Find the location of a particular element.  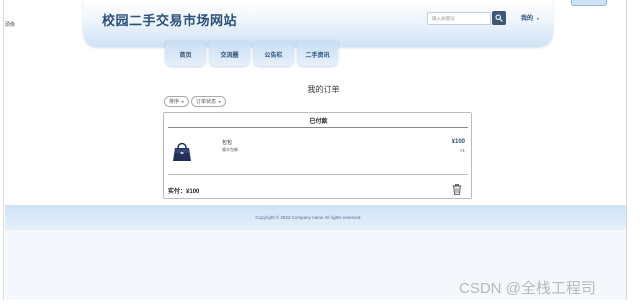

order-total: 实付：¥100 is located at coordinates (183, 190).